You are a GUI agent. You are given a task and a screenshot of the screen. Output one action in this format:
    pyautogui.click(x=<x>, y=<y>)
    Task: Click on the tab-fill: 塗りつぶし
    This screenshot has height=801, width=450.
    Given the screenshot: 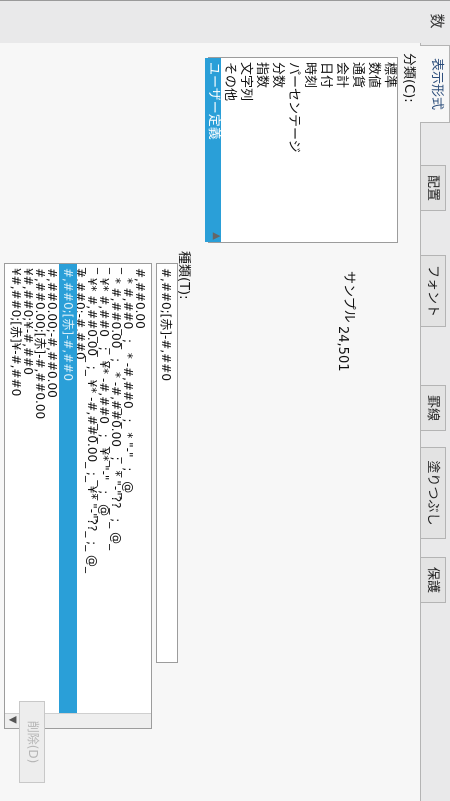 What is the action you would take?
    pyautogui.click(x=433, y=493)
    